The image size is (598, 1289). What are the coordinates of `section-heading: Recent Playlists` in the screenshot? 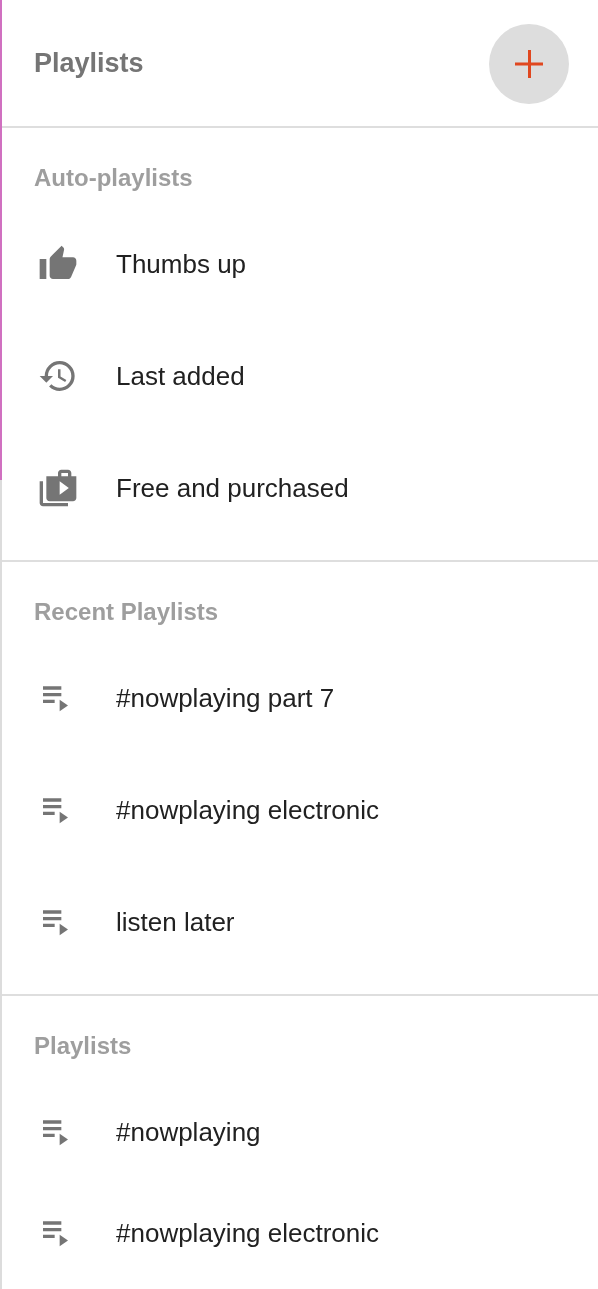 It's located at (126, 612).